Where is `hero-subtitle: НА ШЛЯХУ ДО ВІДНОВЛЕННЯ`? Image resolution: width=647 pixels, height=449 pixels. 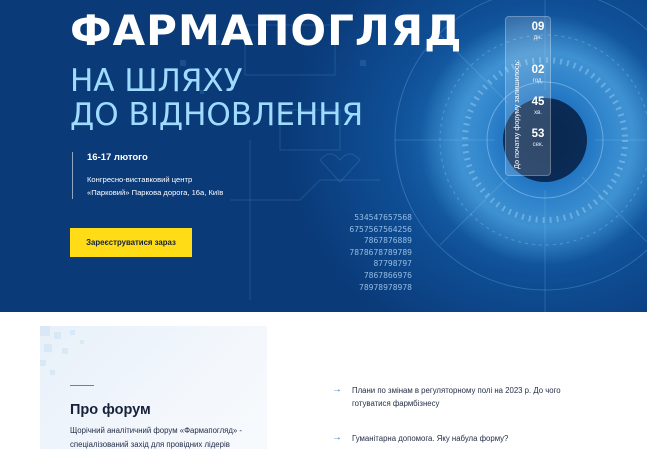
hero-subtitle: НА ШЛЯХУ ДО ВІДНОВЛЕННЯ is located at coordinates (216, 98).